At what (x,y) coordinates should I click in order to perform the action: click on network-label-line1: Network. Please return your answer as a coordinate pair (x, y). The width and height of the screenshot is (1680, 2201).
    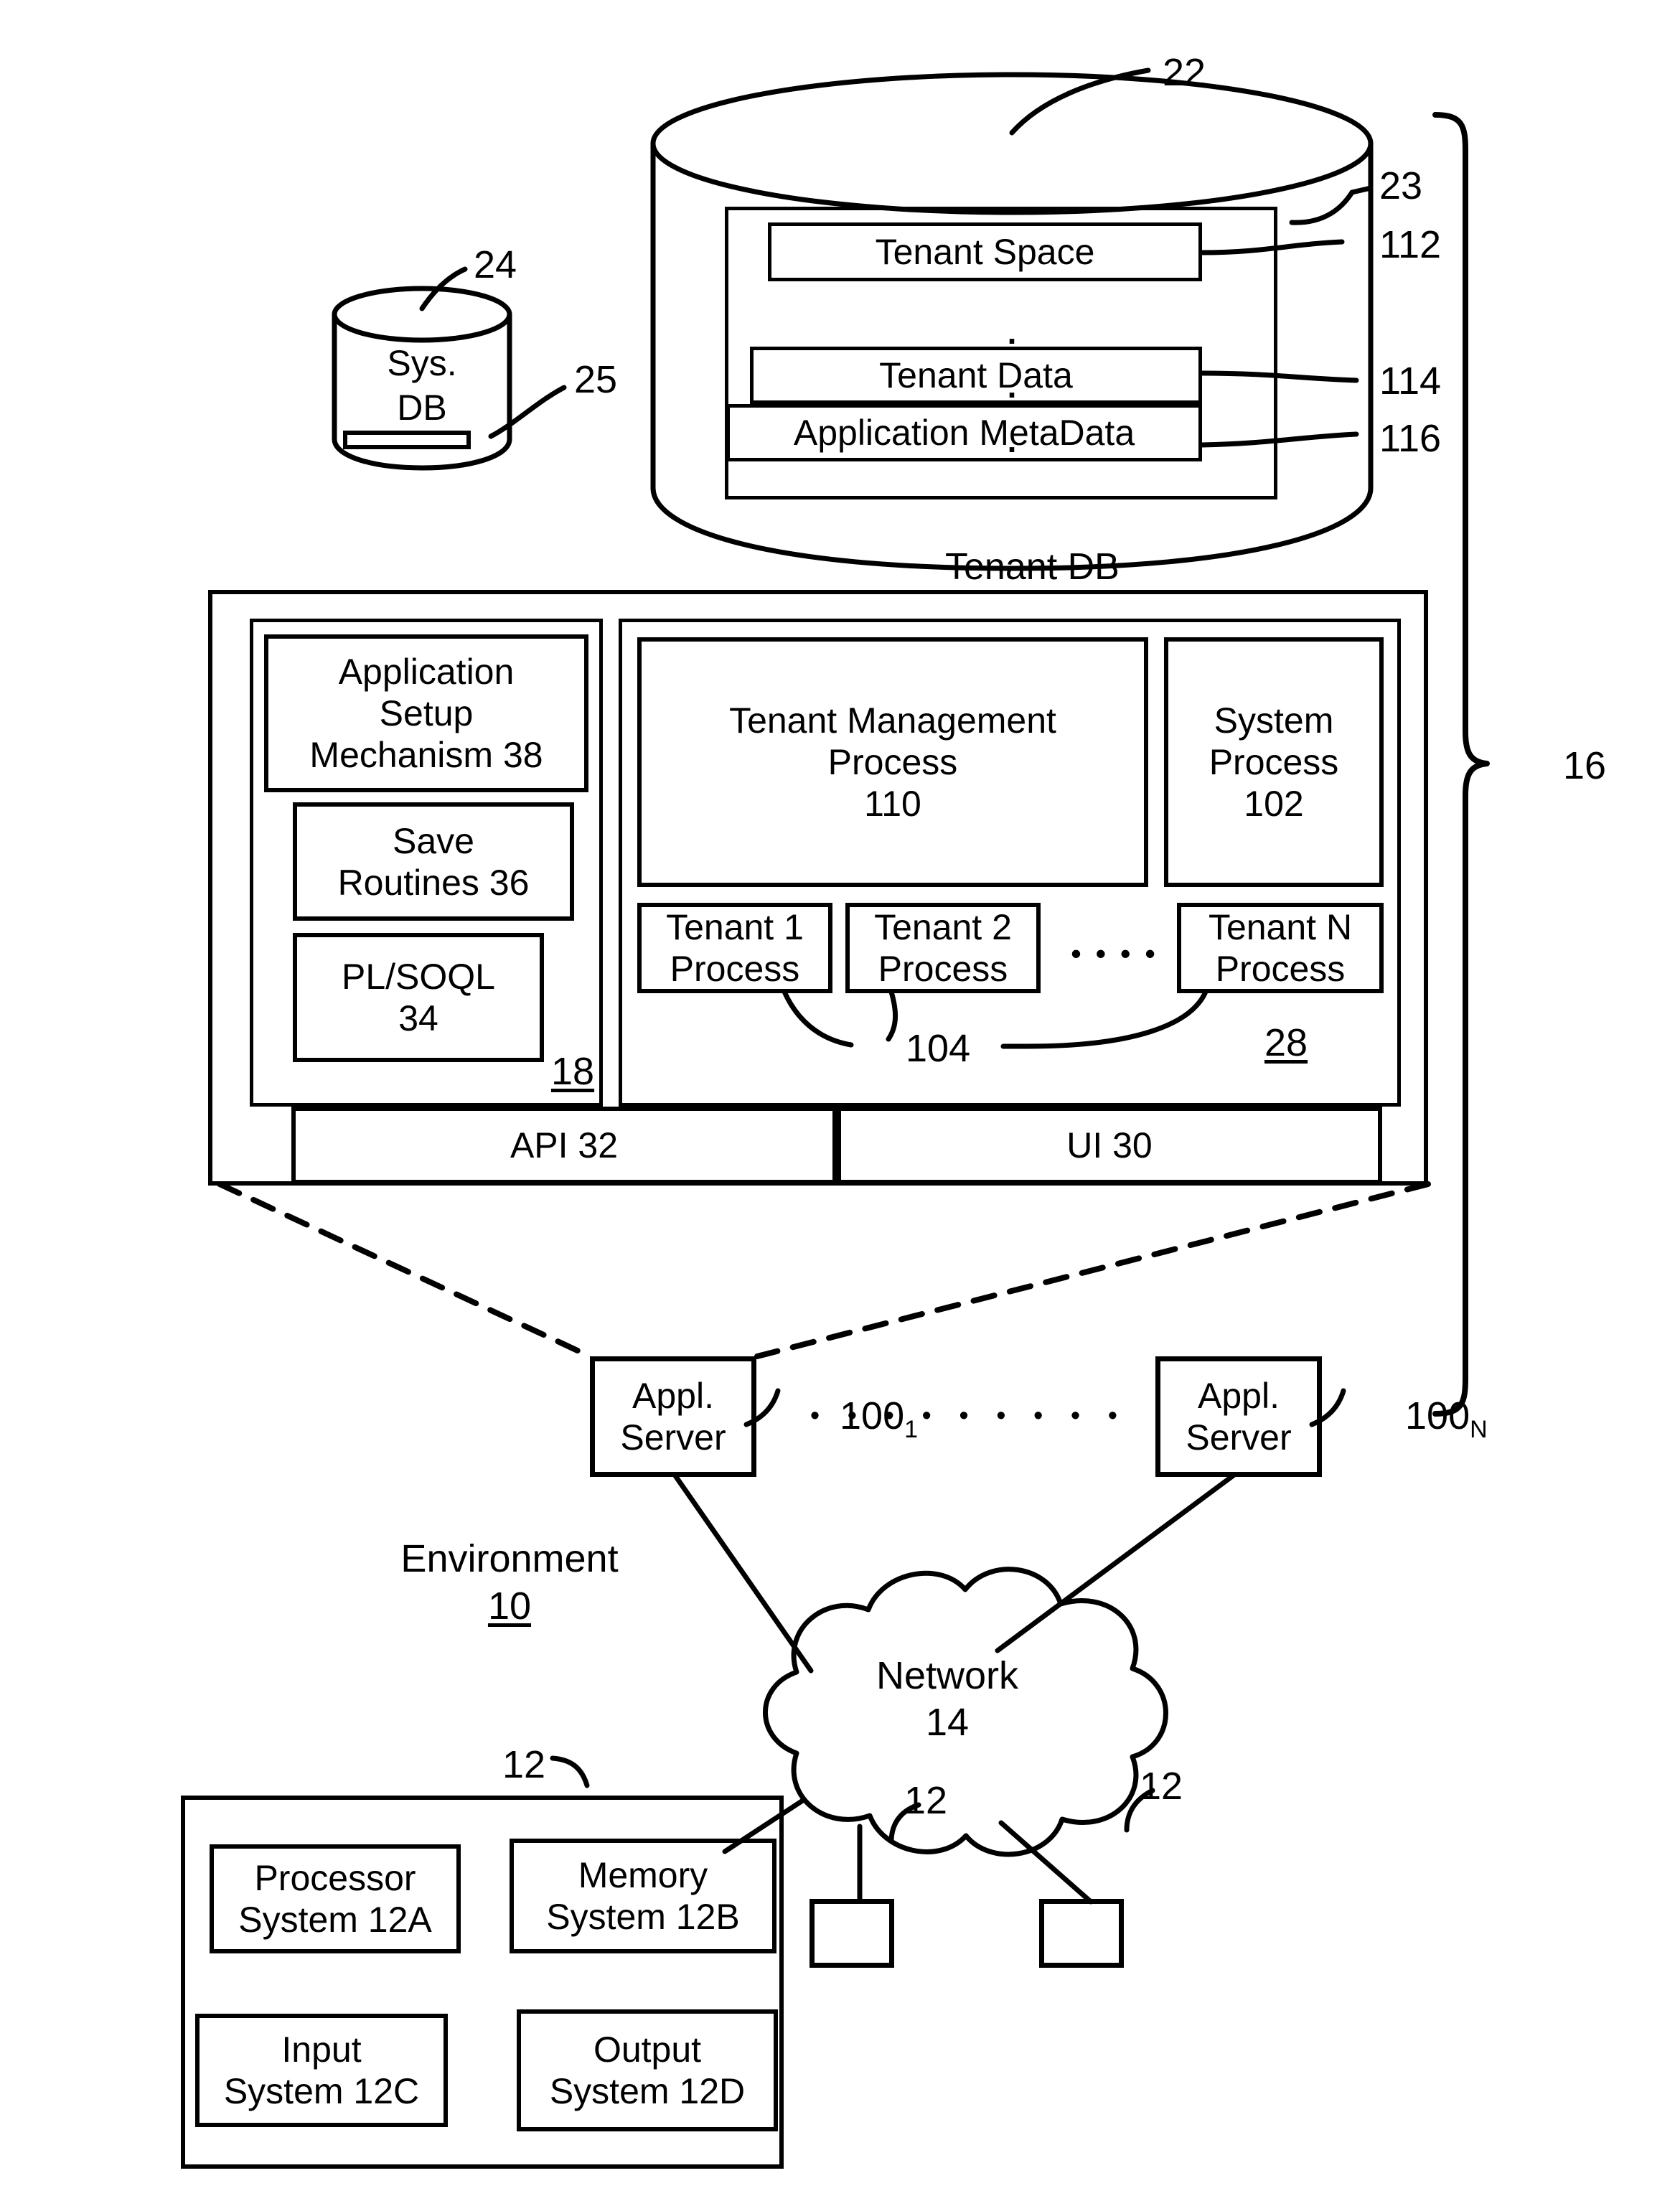
    Looking at the image, I should click on (947, 1675).